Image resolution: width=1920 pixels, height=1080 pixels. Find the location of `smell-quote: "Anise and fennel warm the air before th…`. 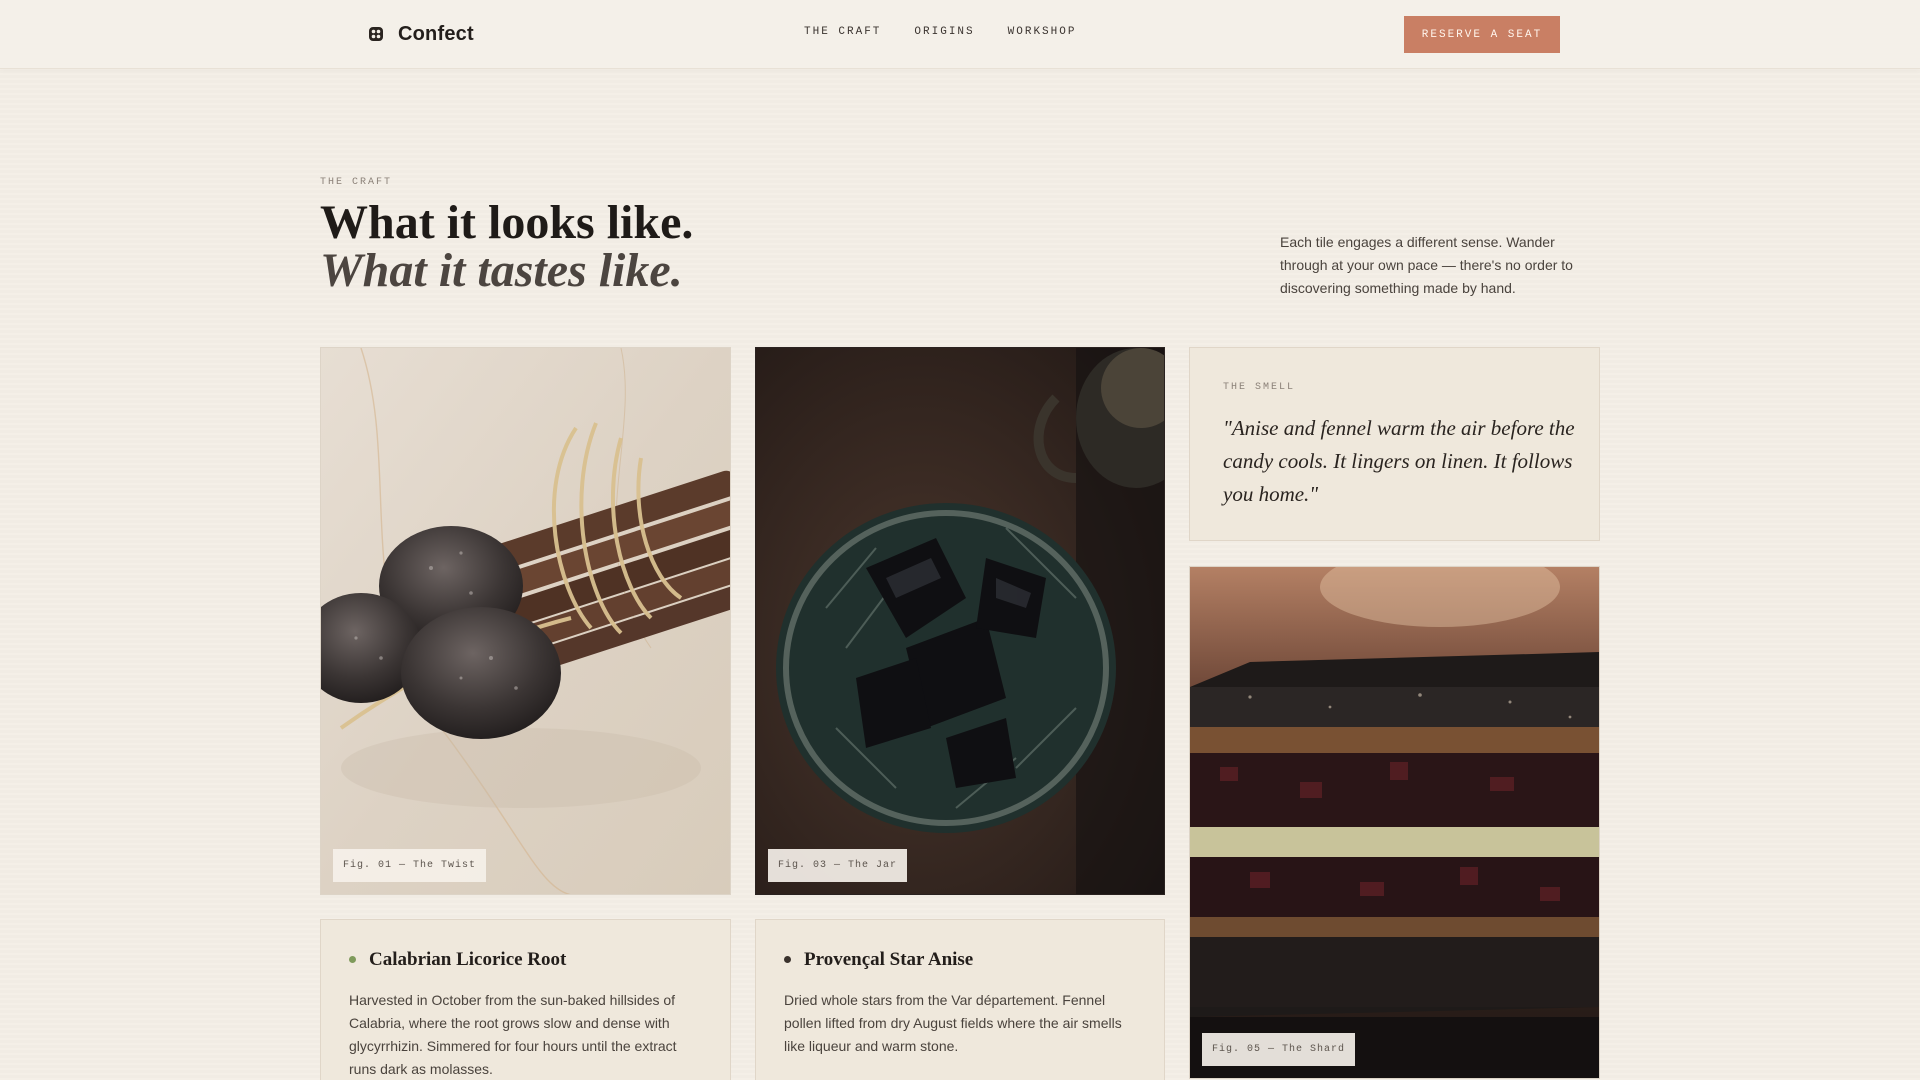

smell-quote: "Anise and fennel warm the air before th… is located at coordinates (1399, 461).